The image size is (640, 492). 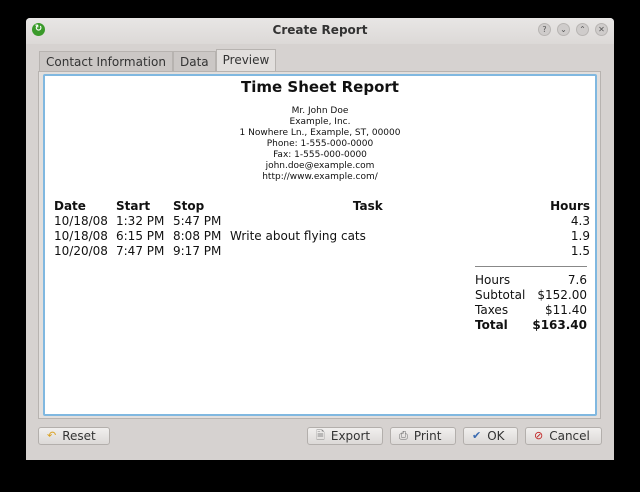 What do you see at coordinates (70, 205) in the screenshot?
I see `header-date: Date` at bounding box center [70, 205].